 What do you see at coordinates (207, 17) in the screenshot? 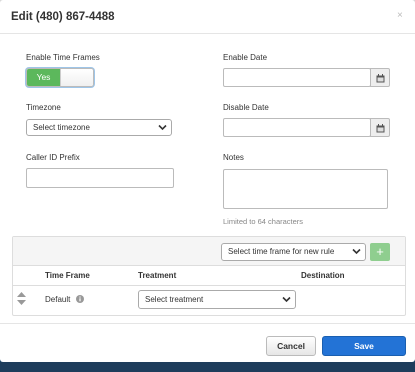
I see `modal-header: Edit (480) 867-4488 ×` at bounding box center [207, 17].